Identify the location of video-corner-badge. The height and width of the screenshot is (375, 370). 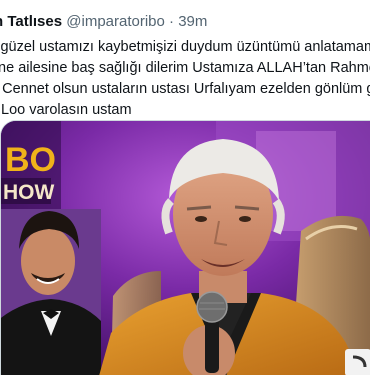
(357, 362).